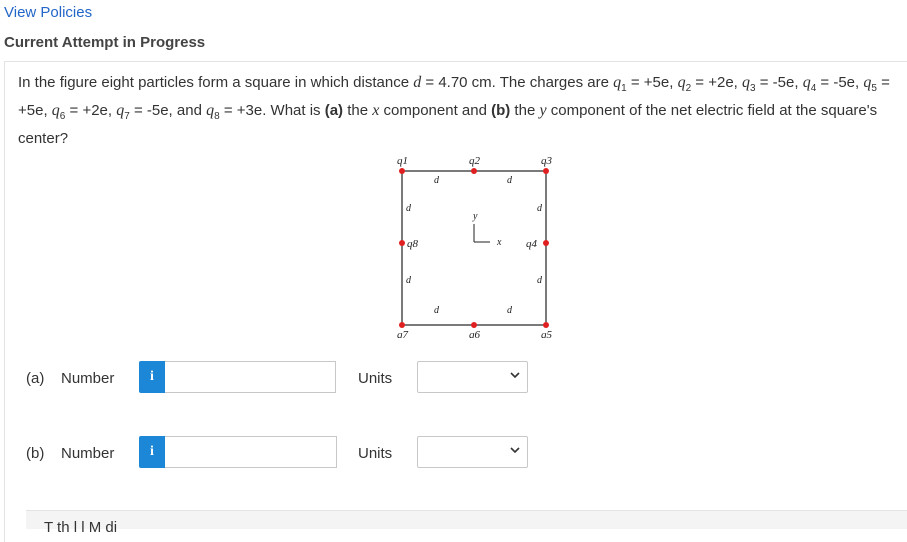  I want to click on charge-q7-label: q7, so click(403, 333).